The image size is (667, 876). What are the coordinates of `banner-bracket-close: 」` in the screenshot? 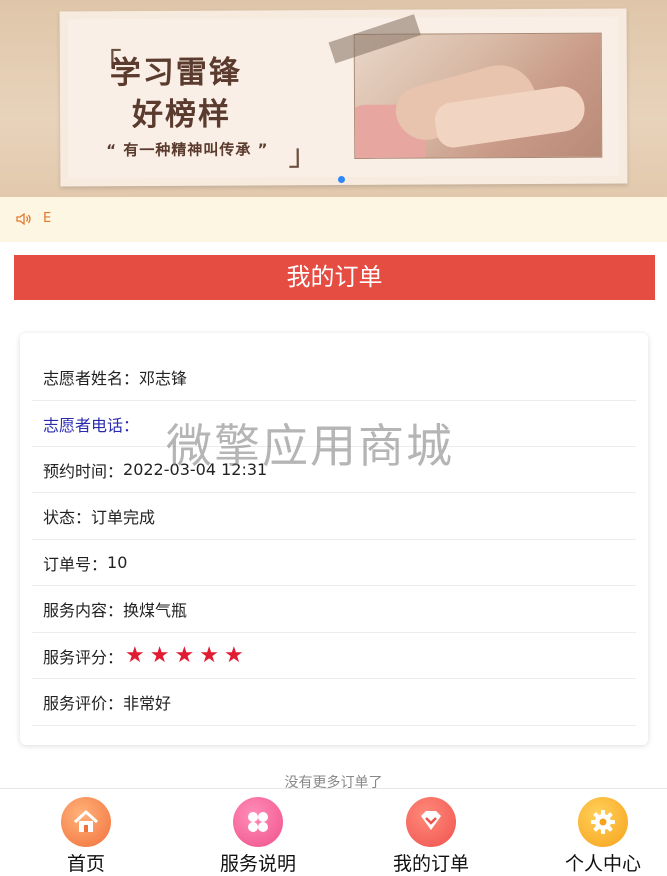 It's located at (303, 156).